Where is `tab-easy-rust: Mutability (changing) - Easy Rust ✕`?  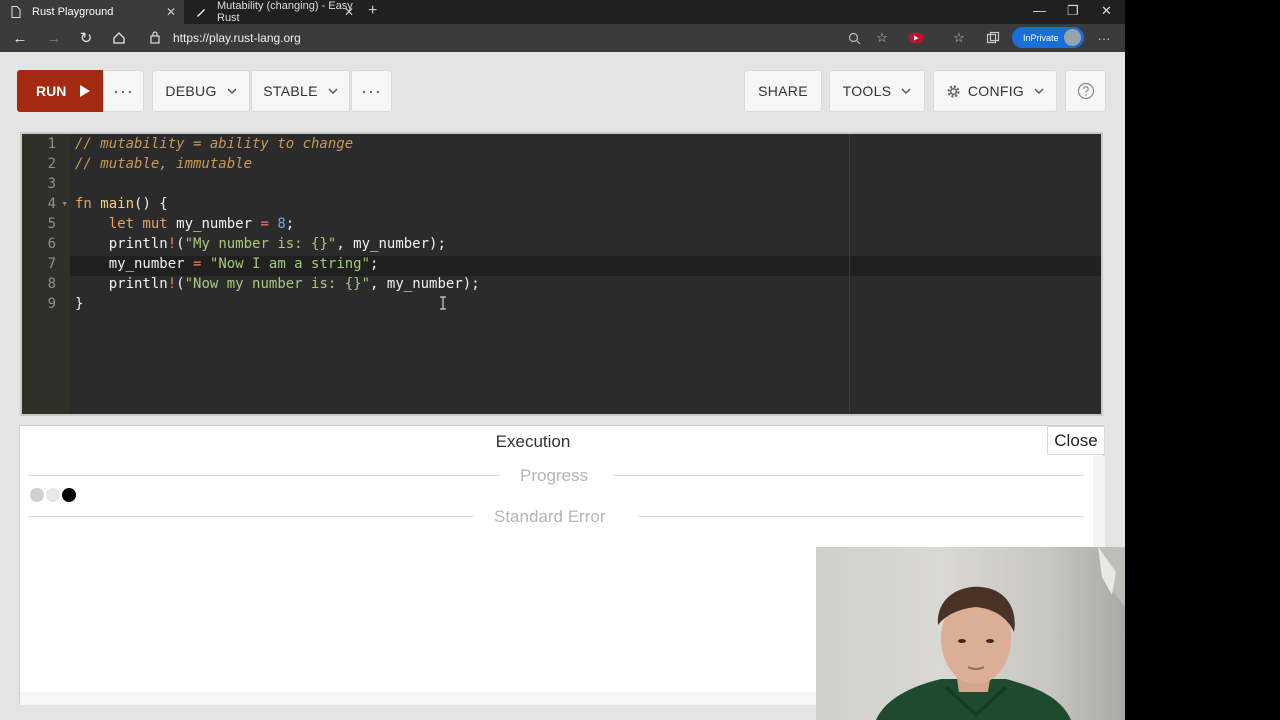
tab-easy-rust: Mutability (changing) - Easy Rust ✕ is located at coordinates (273, 12).